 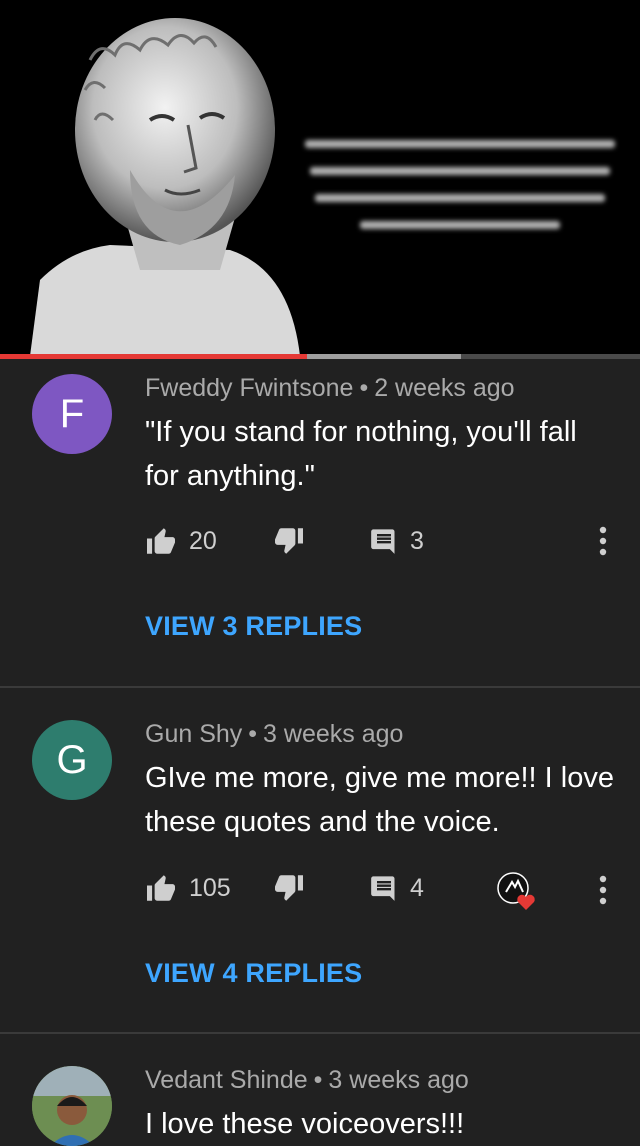 I want to click on reply-count: 4, so click(x=417, y=887).